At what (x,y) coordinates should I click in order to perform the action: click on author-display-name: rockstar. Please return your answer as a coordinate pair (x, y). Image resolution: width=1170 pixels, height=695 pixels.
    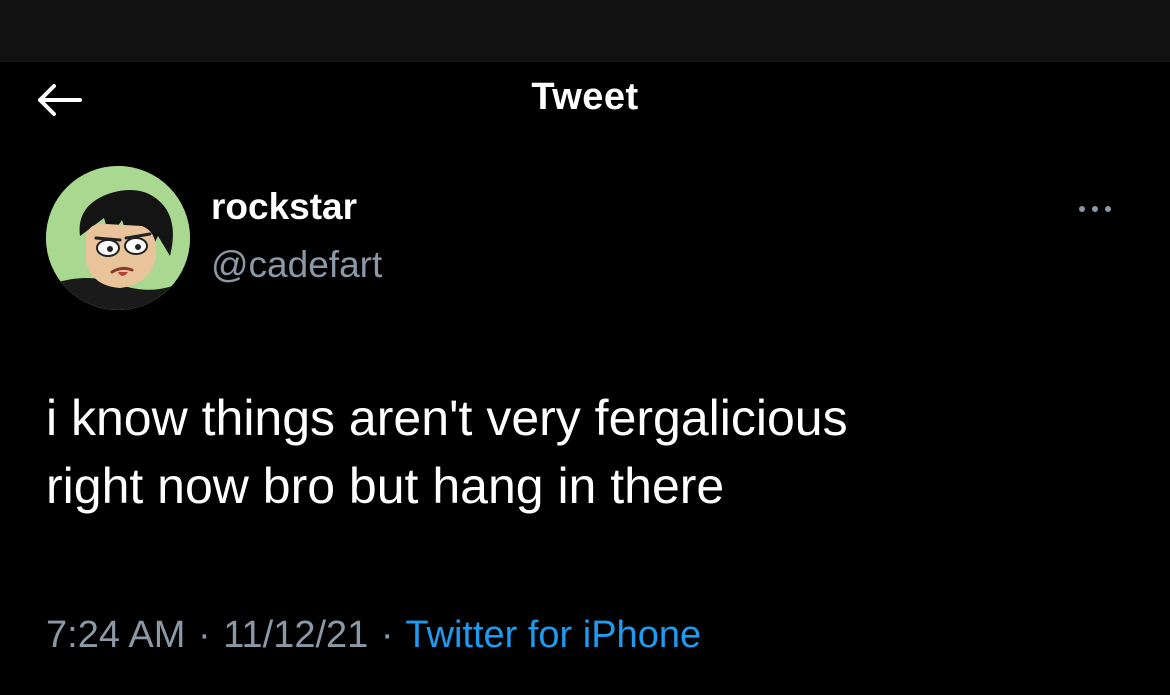
    Looking at the image, I should click on (284, 207).